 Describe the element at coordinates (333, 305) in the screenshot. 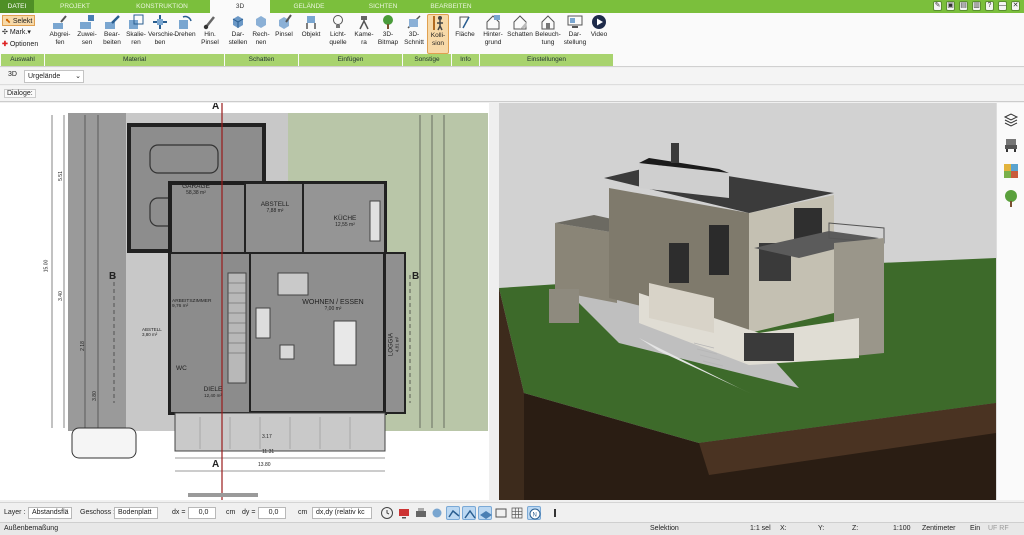

I see `room-wohnen-essen: WOHNEN / ESSEN ?,00 m²` at that location.